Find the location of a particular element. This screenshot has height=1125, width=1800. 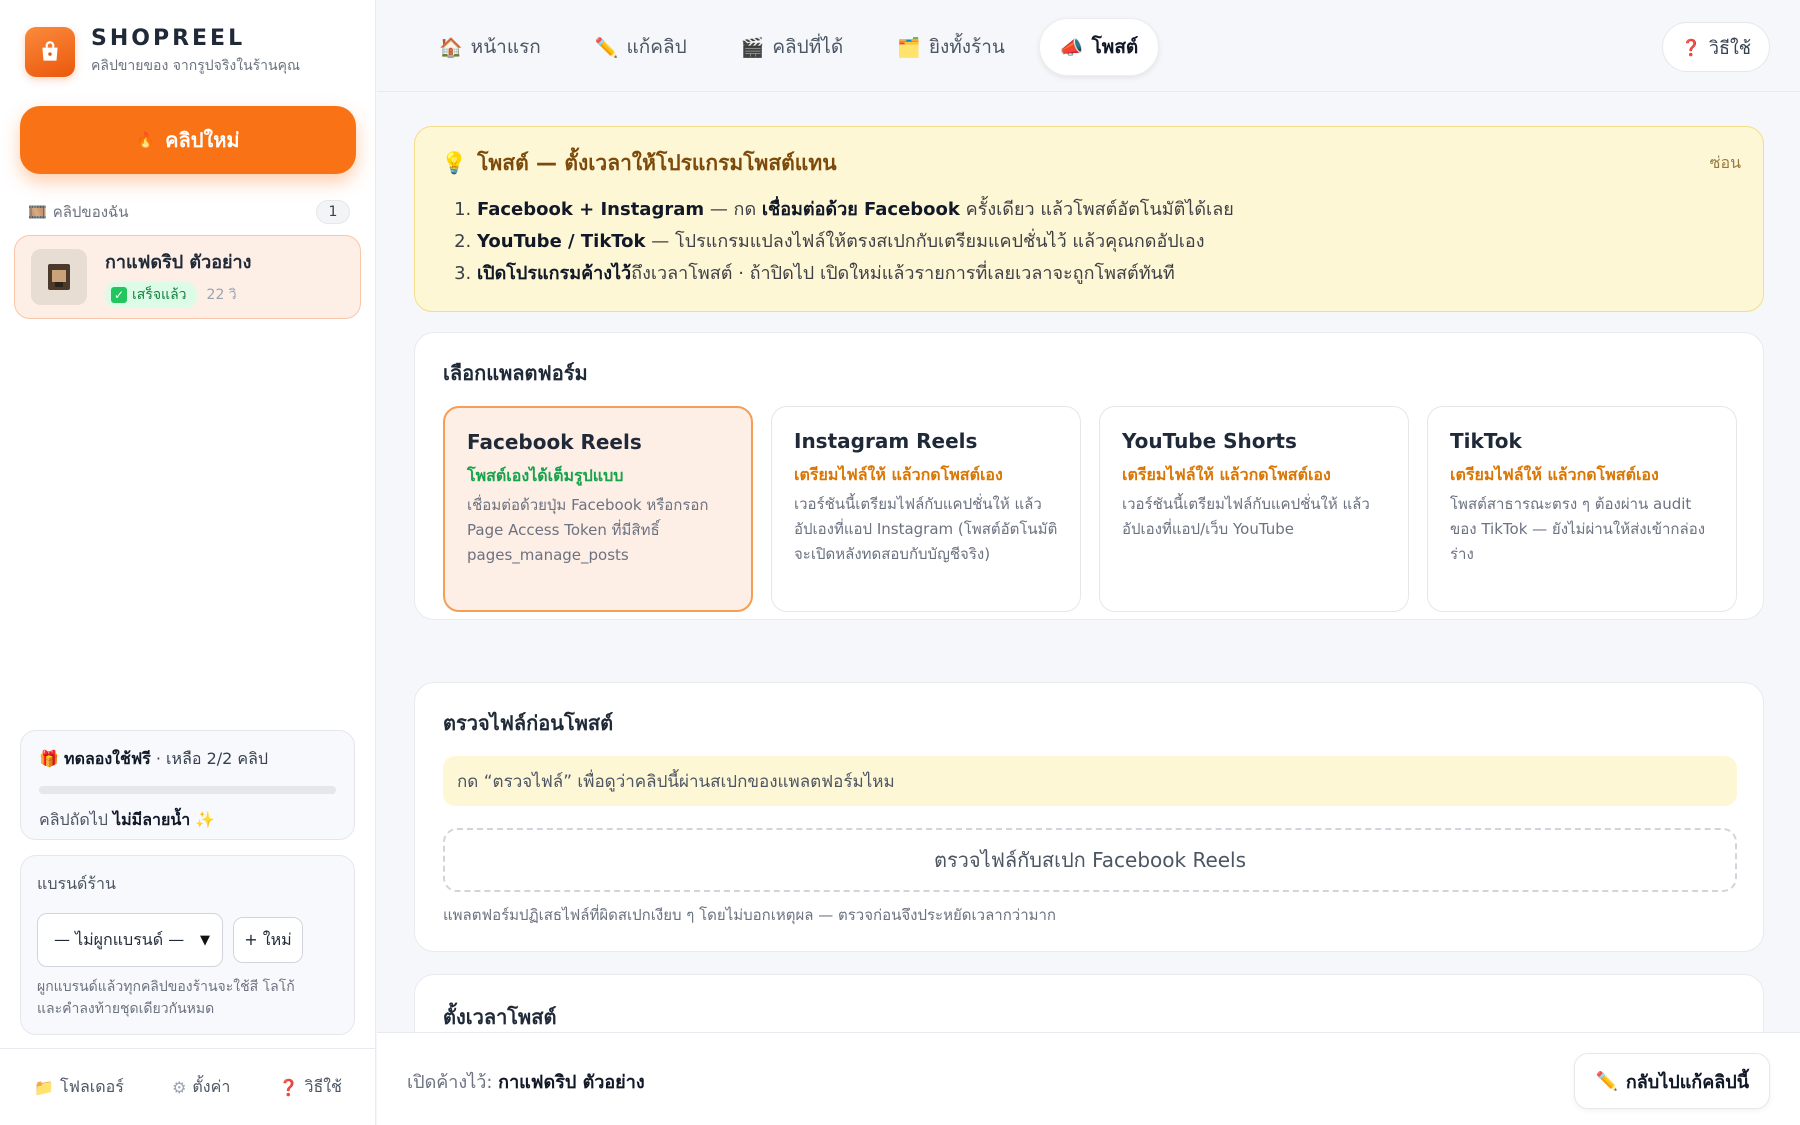

my-clips-count: 1 is located at coordinates (333, 212).